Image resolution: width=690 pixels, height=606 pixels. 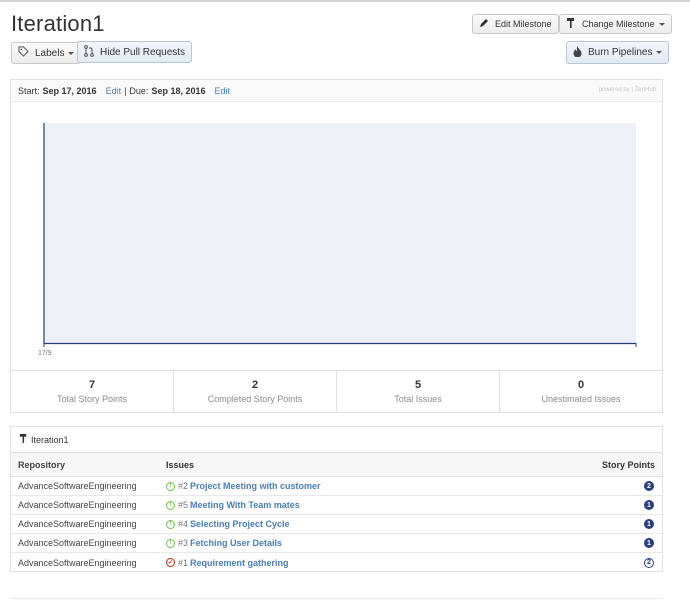 I want to click on stat-completed-story-points: 2 Completed Story Points, so click(x=255, y=391).